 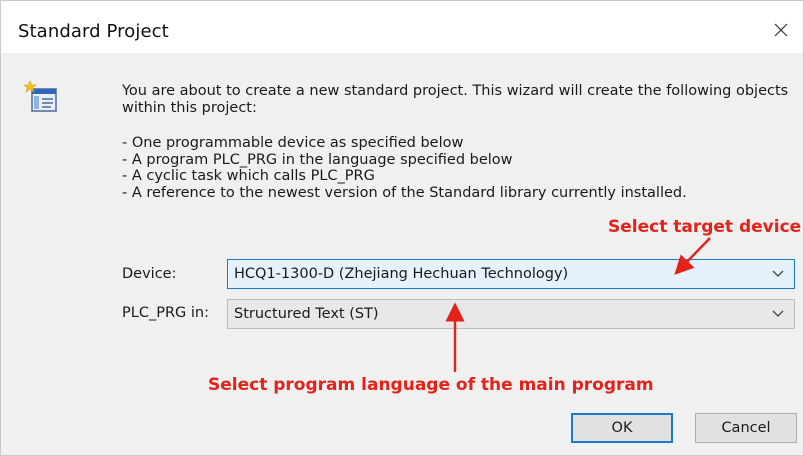 What do you see at coordinates (93, 31) in the screenshot?
I see `dialog-title: Standard Project` at bounding box center [93, 31].